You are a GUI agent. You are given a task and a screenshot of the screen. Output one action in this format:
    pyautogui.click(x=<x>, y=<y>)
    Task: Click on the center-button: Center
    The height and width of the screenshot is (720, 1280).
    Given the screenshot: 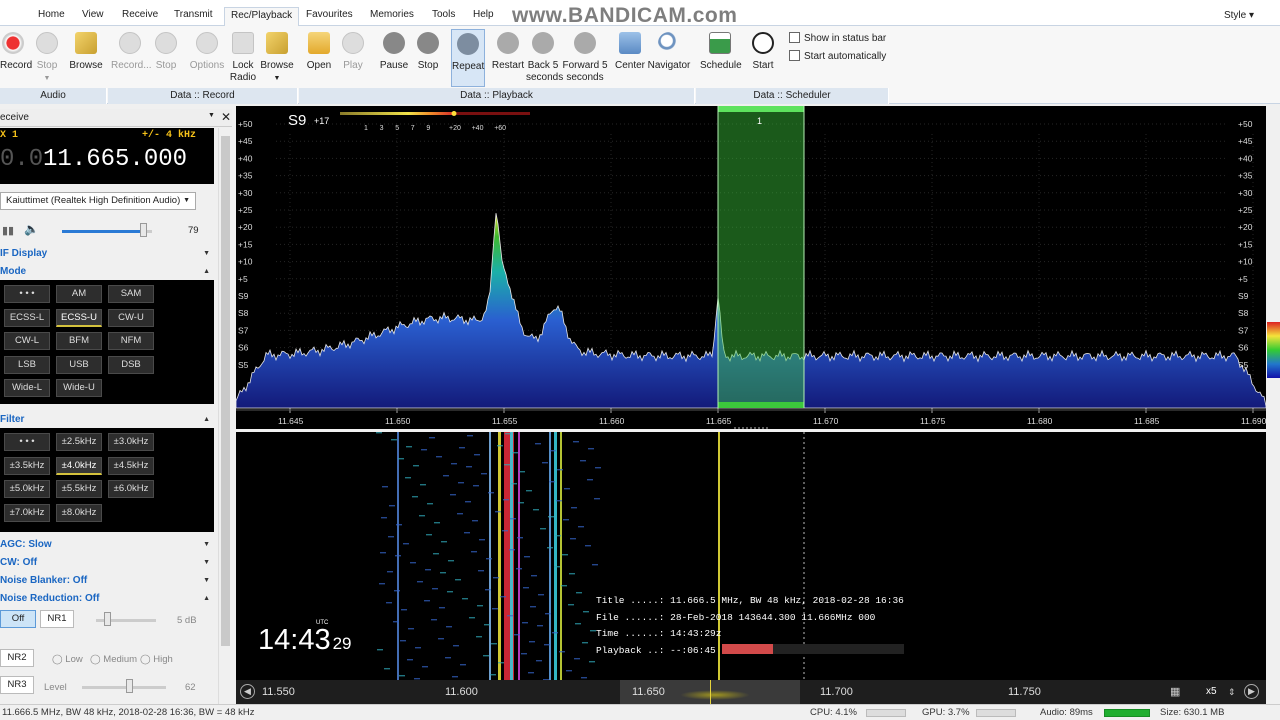 What is the action you would take?
    pyautogui.click(x=630, y=52)
    